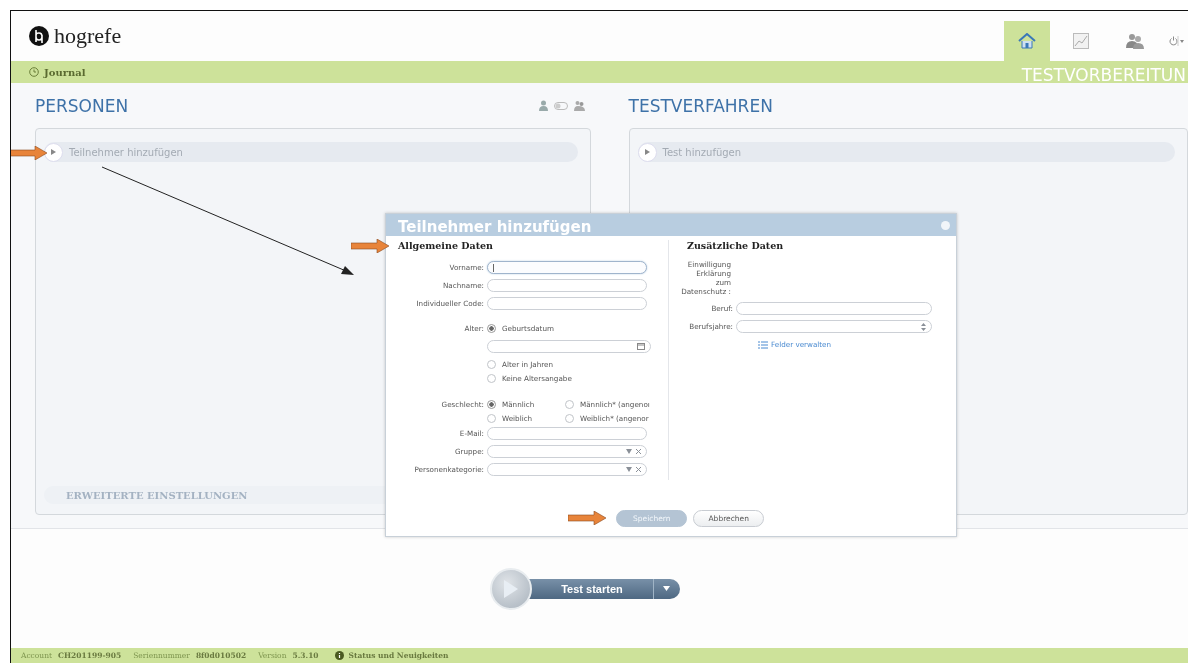 This screenshot has height=664, width=1189. What do you see at coordinates (39, 36) in the screenshot?
I see `logo-icon` at bounding box center [39, 36].